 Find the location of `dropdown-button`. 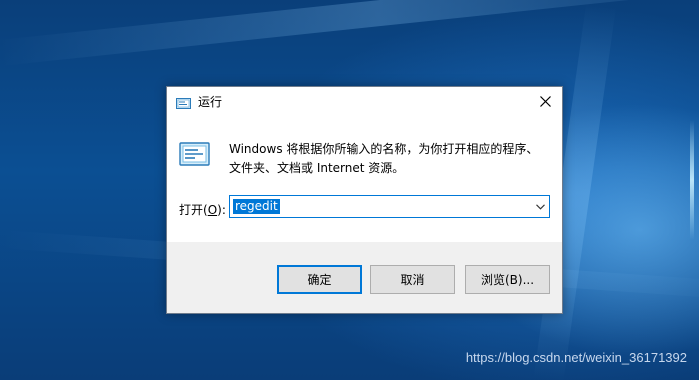

dropdown-button is located at coordinates (540, 206).